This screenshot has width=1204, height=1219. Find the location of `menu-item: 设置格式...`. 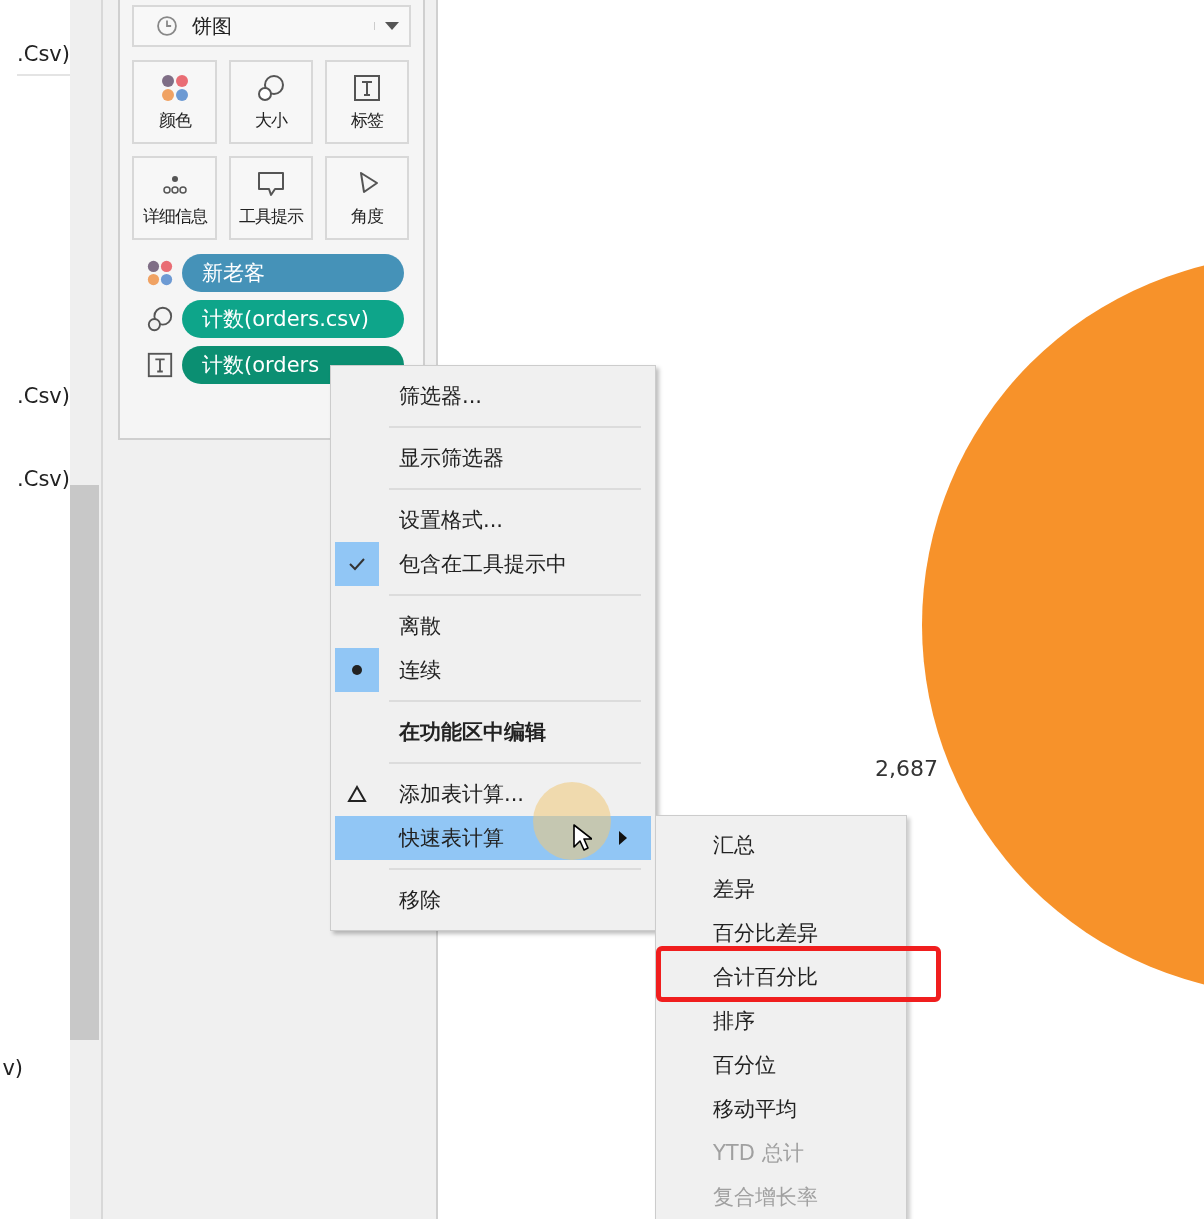

menu-item: 设置格式... is located at coordinates (493, 520).